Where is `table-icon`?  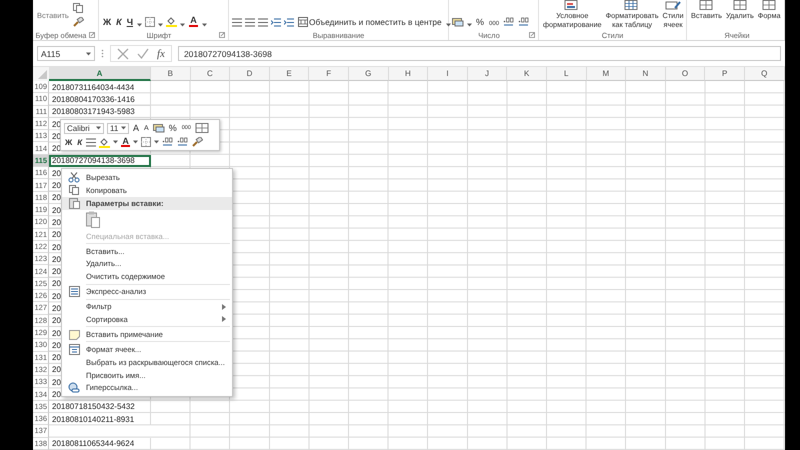 table-icon is located at coordinates (201, 128).